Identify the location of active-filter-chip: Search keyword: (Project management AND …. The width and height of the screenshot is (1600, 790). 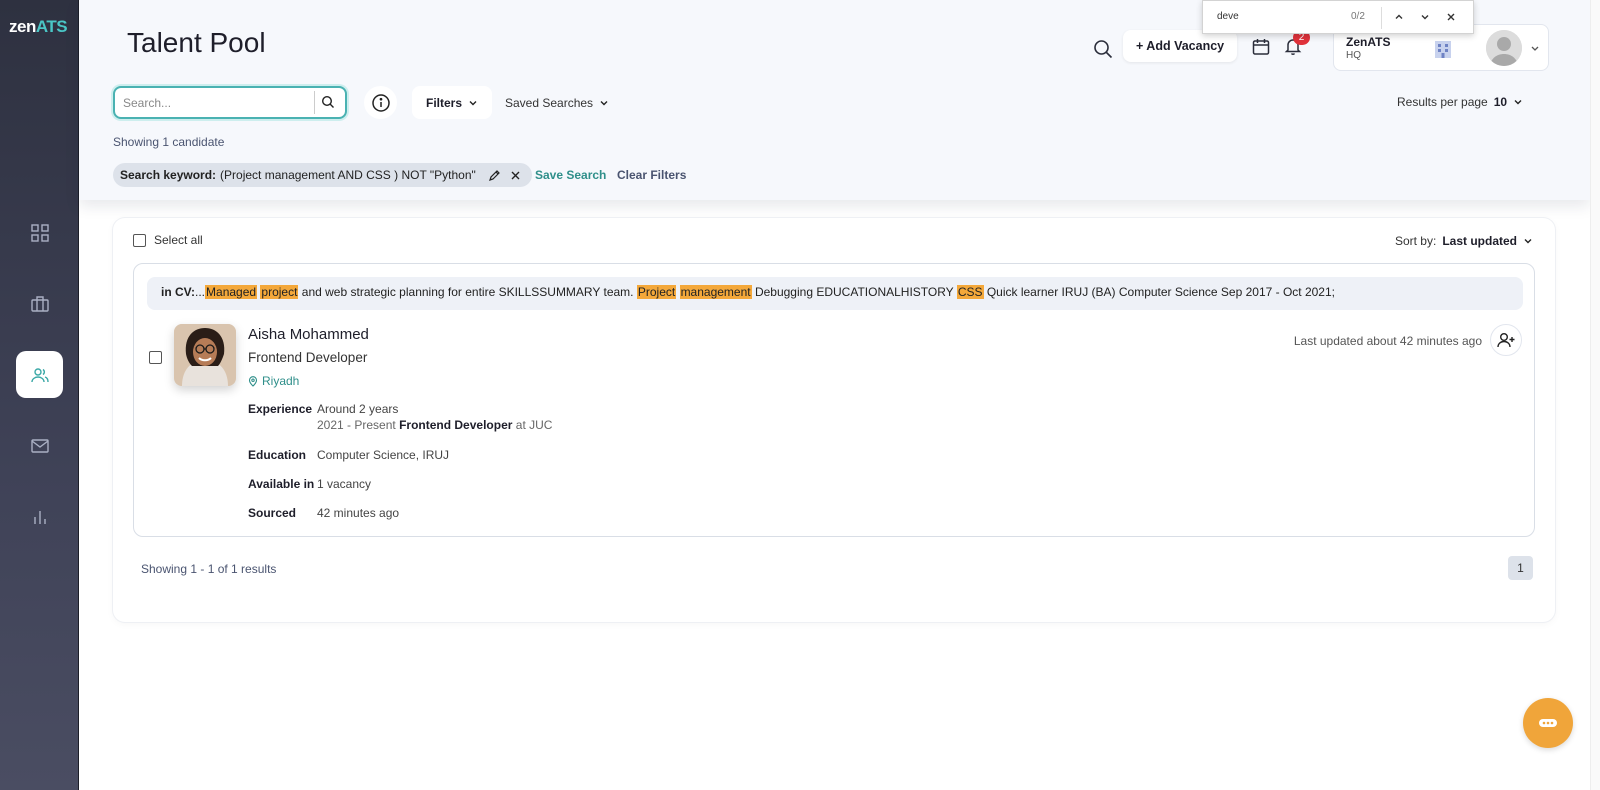
(322, 175).